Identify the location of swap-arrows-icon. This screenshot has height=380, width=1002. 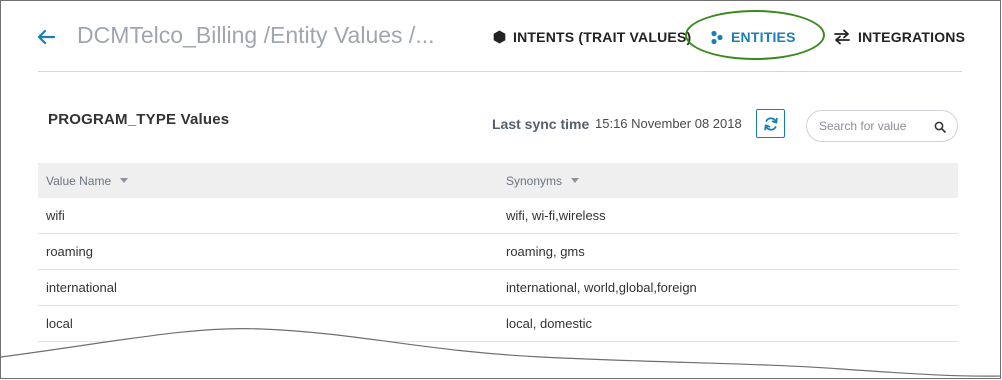
(842, 37).